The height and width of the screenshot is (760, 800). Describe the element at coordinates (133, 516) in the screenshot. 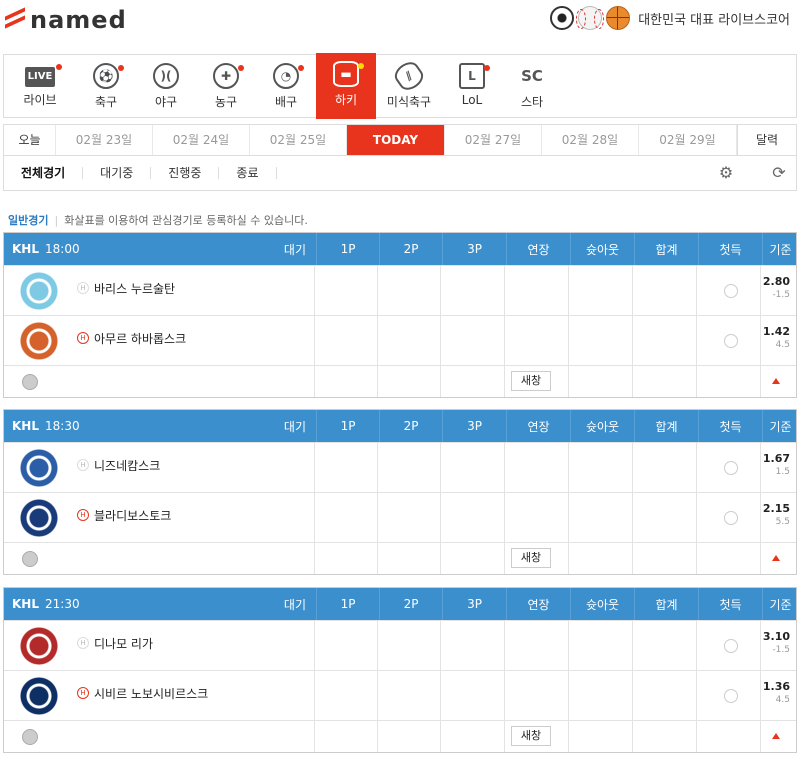

I see `team-name: 블라디보스토크` at that location.